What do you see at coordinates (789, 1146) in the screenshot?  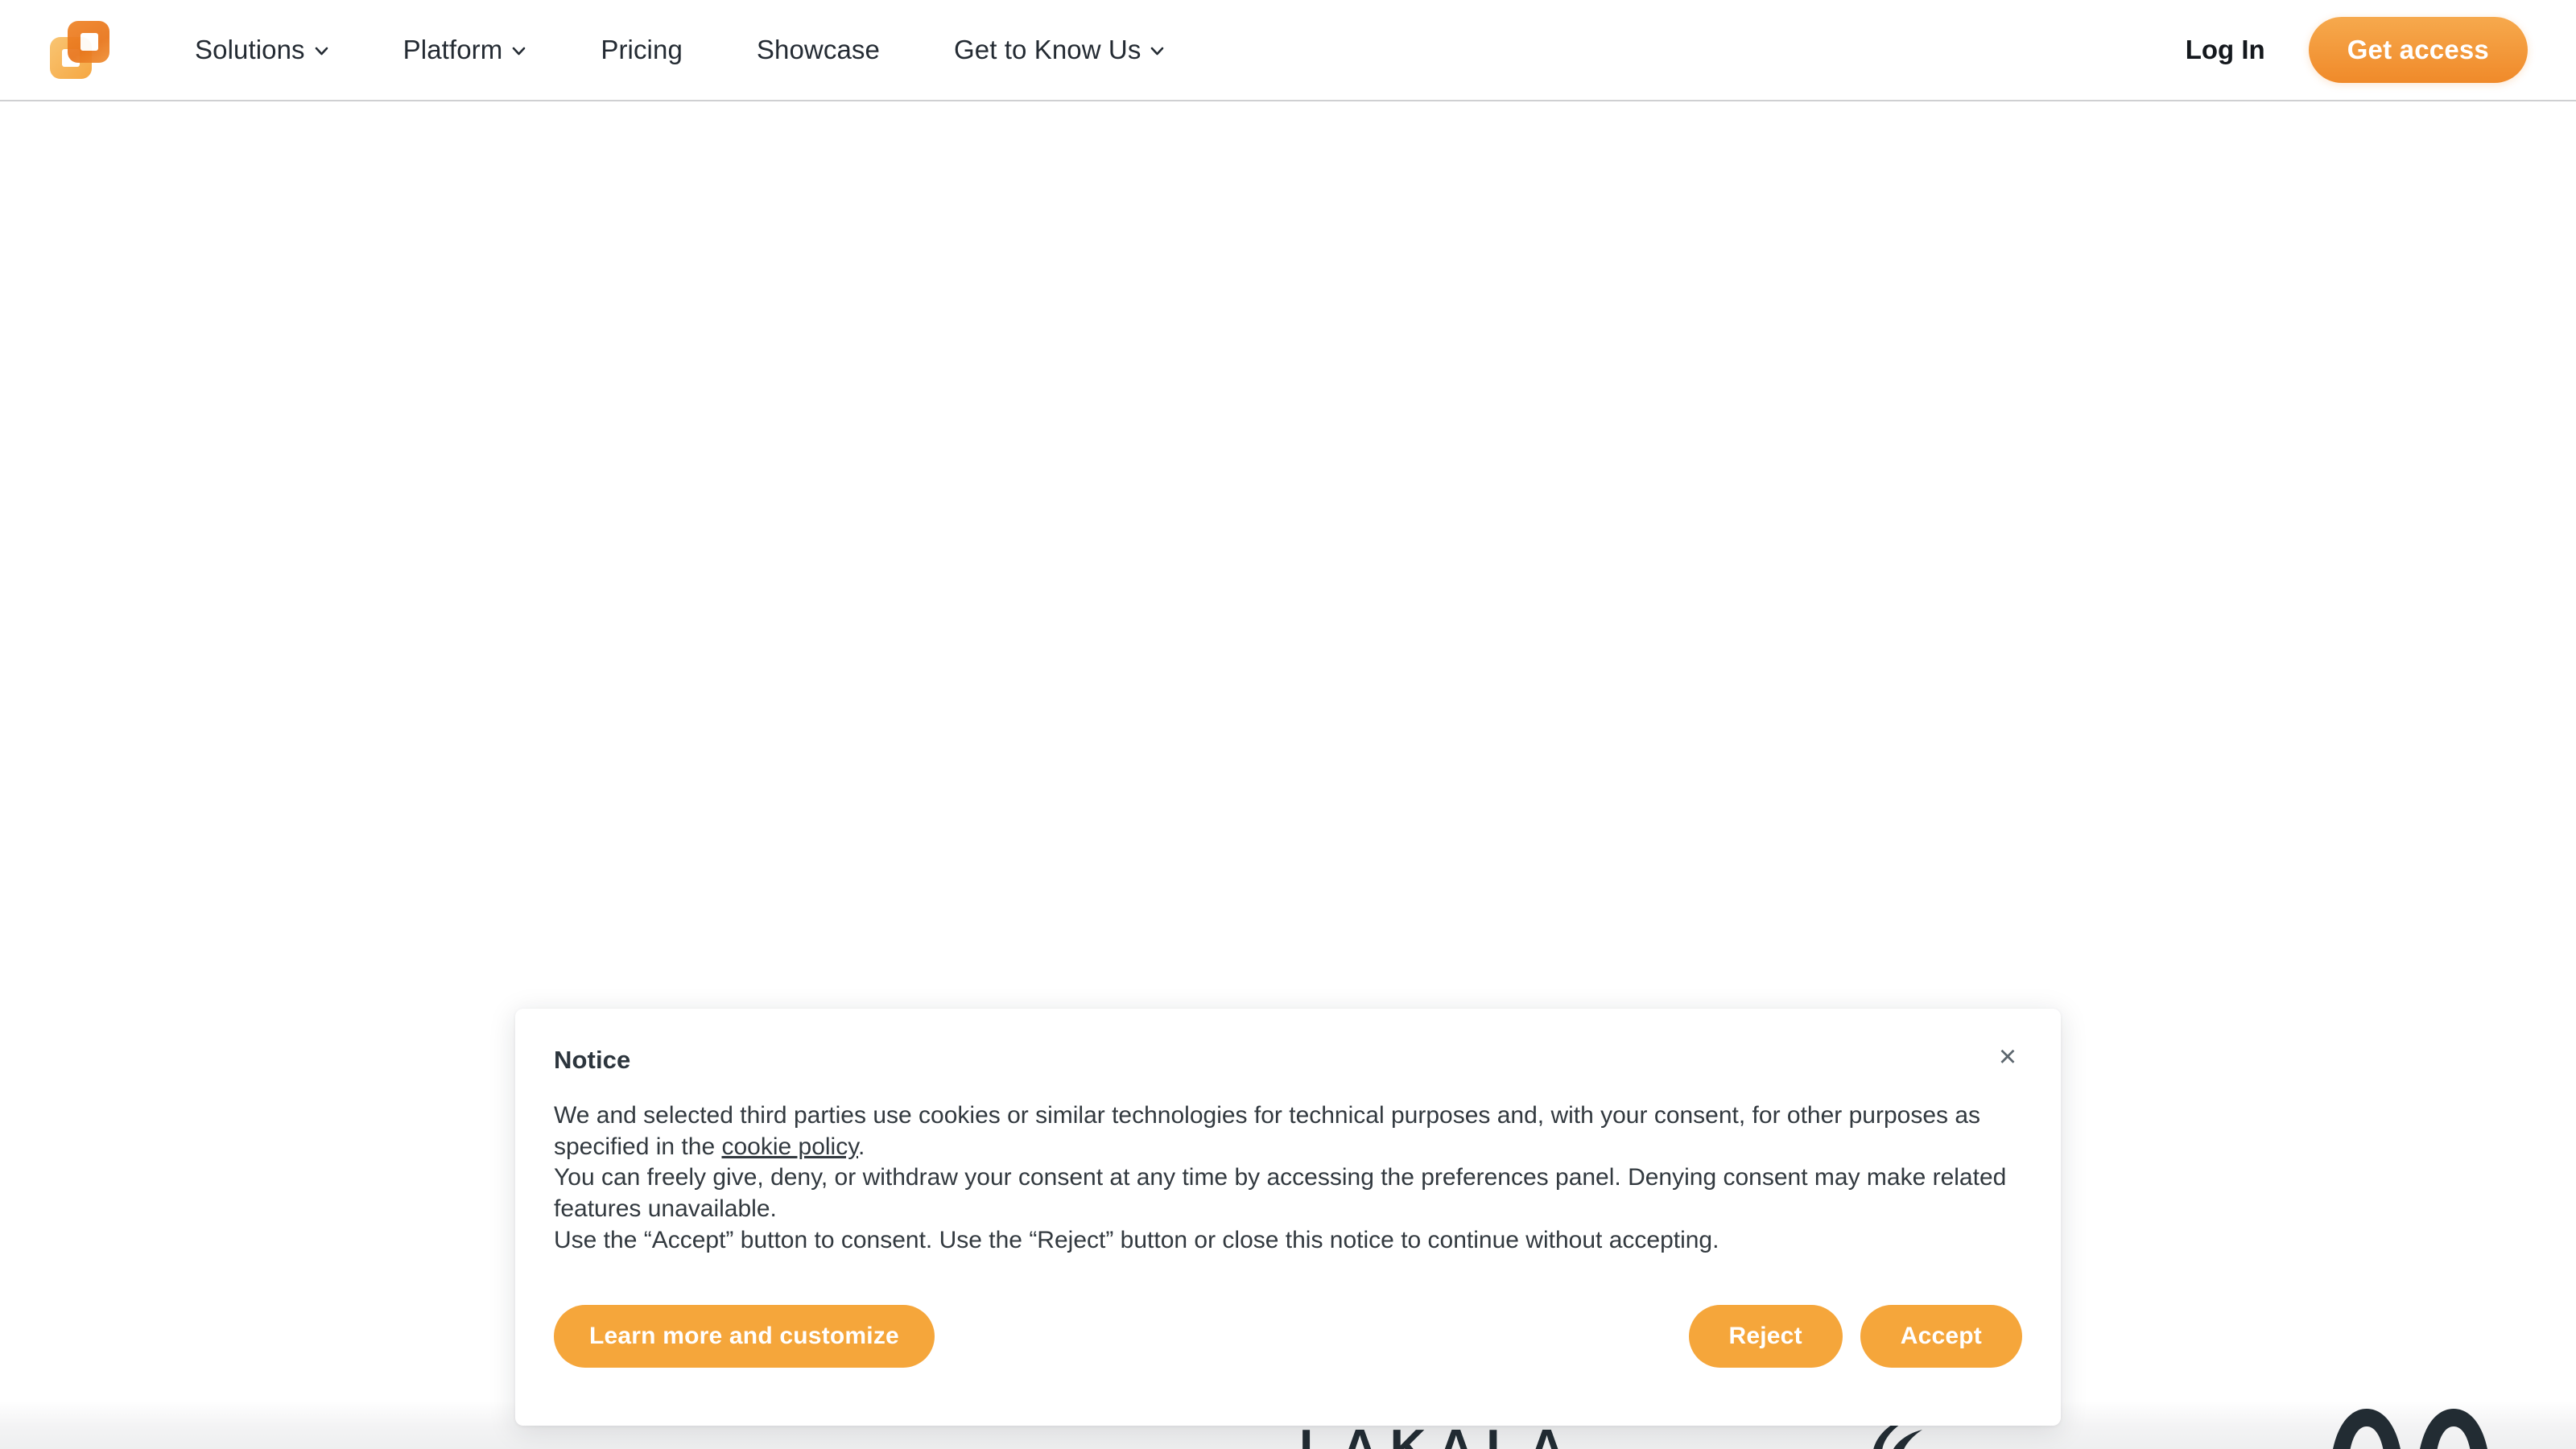 I see `cookie-policy-link: cookie policy` at bounding box center [789, 1146].